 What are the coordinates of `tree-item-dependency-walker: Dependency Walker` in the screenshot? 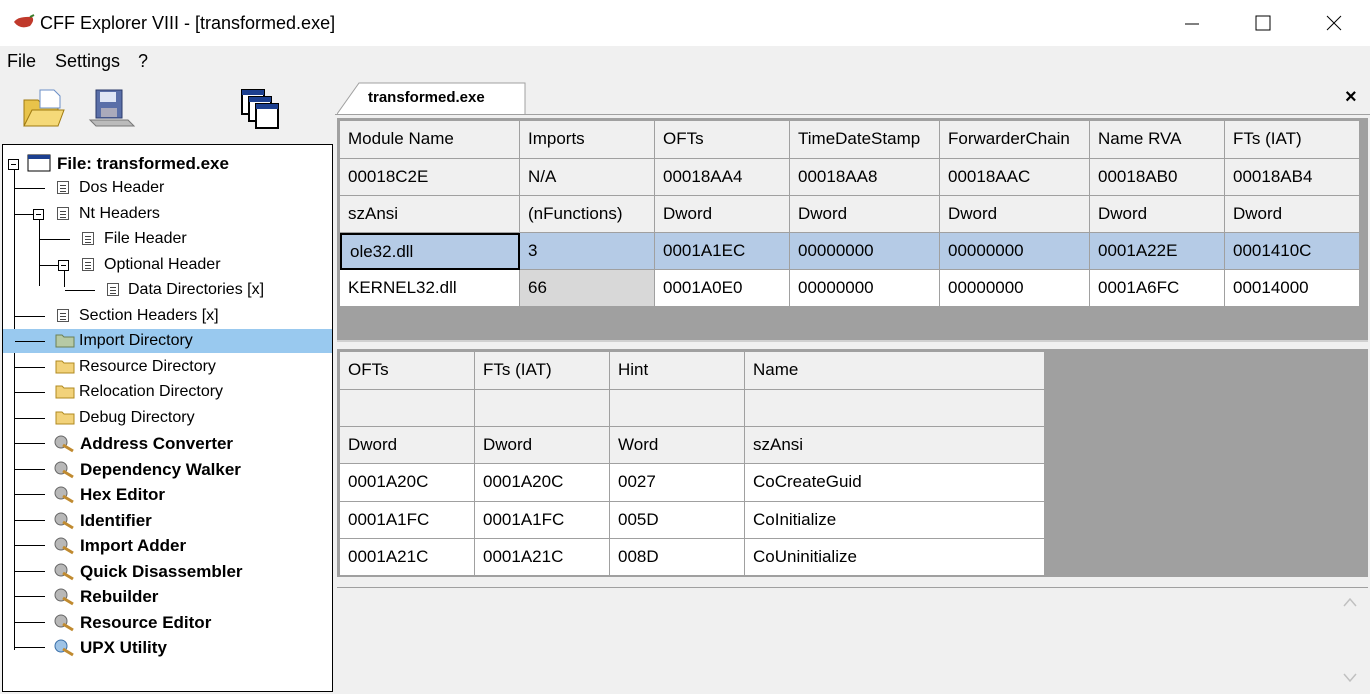 It's located at (167, 469).